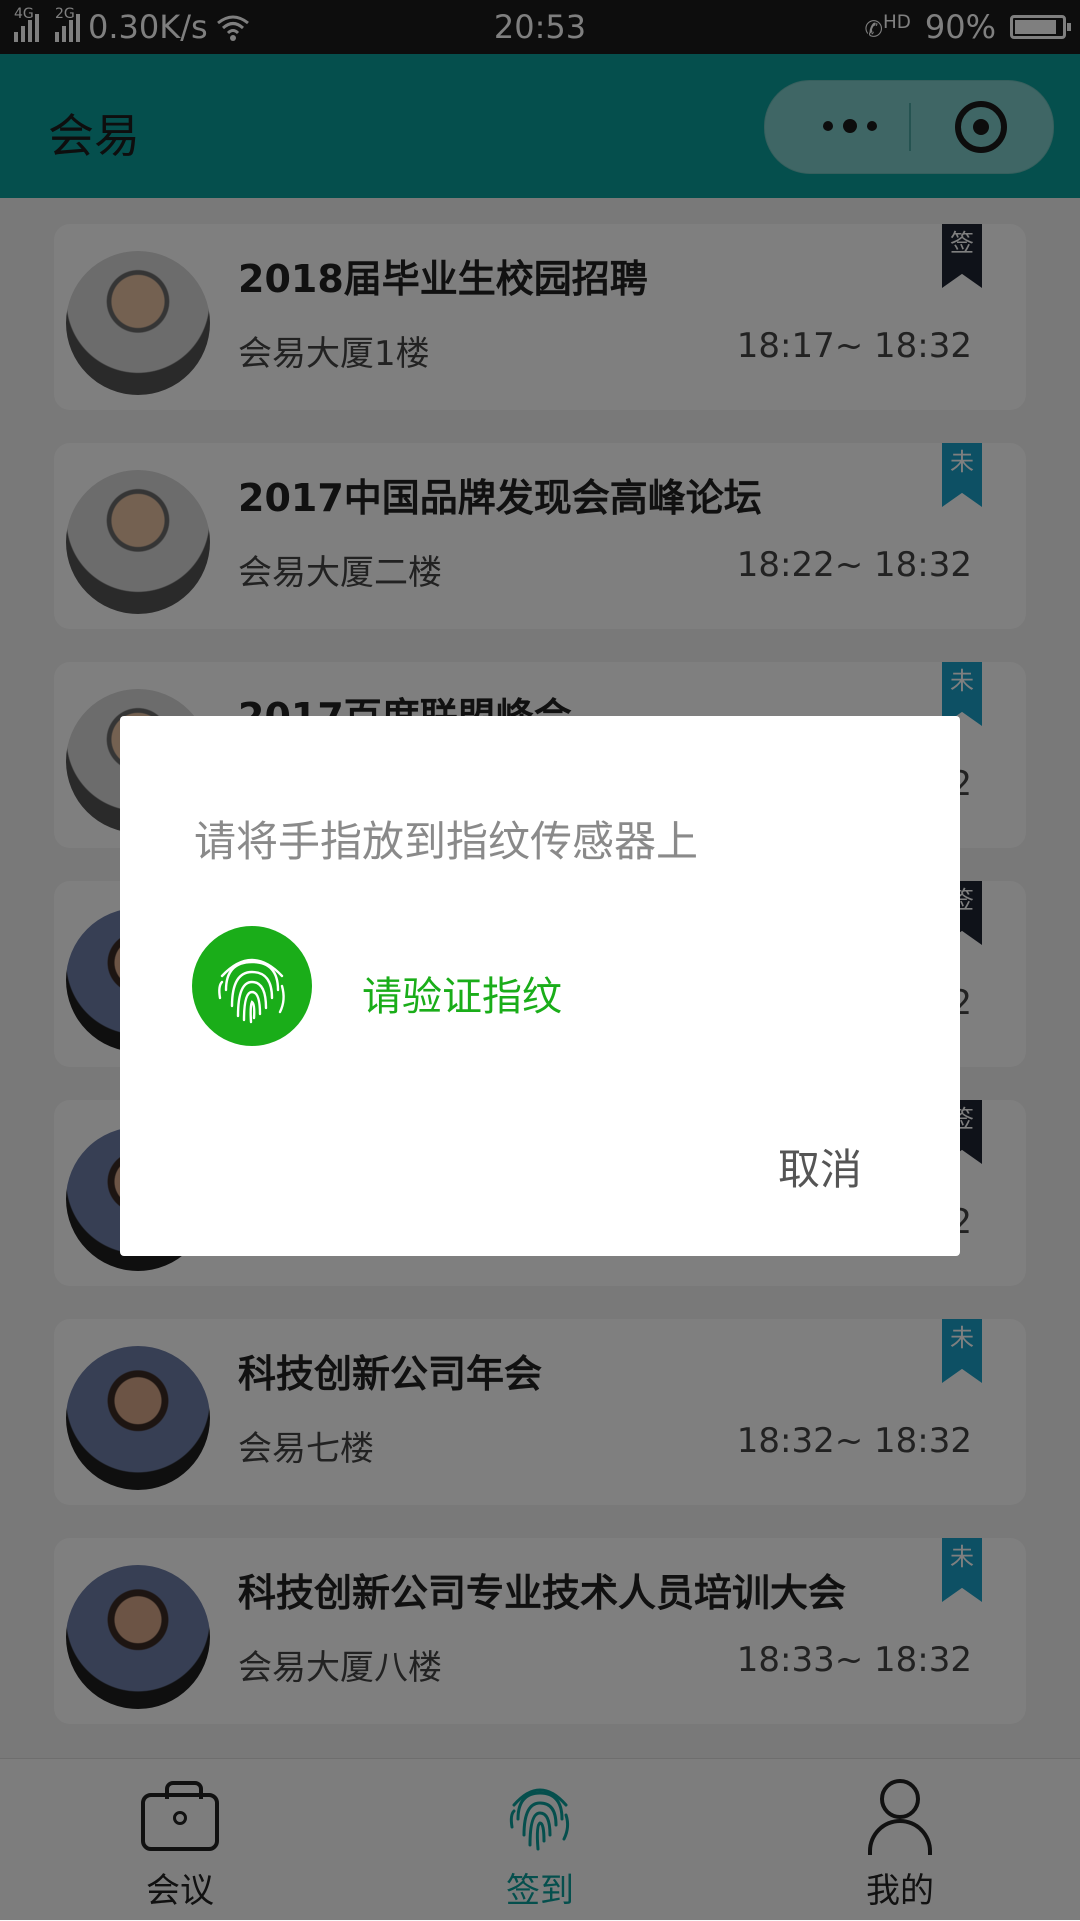 The width and height of the screenshot is (1080, 1921). What do you see at coordinates (252, 986) in the screenshot?
I see `fingerprint-icon` at bounding box center [252, 986].